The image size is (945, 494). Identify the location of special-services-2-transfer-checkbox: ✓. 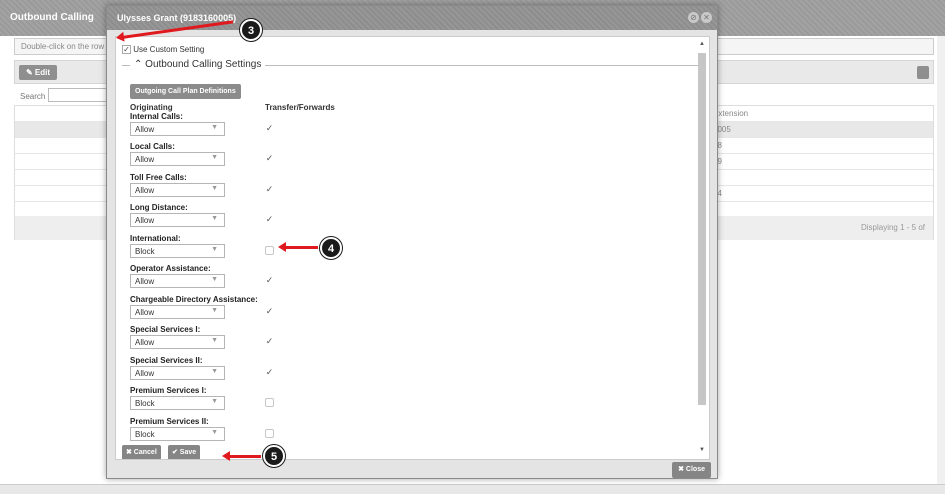
(269, 372).